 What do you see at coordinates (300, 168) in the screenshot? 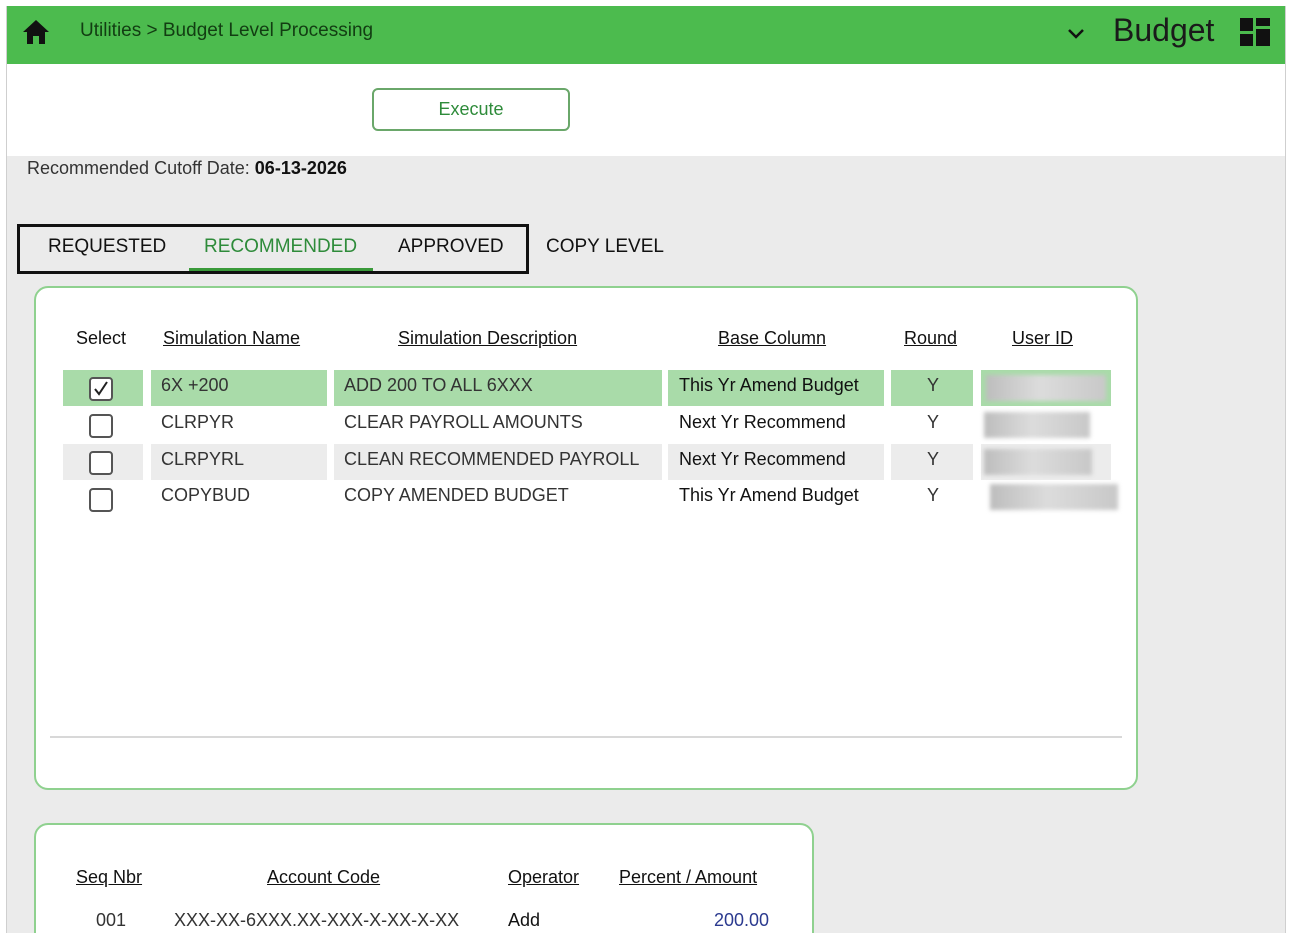
I see `cutoff-value: 06-13-2026` at bounding box center [300, 168].